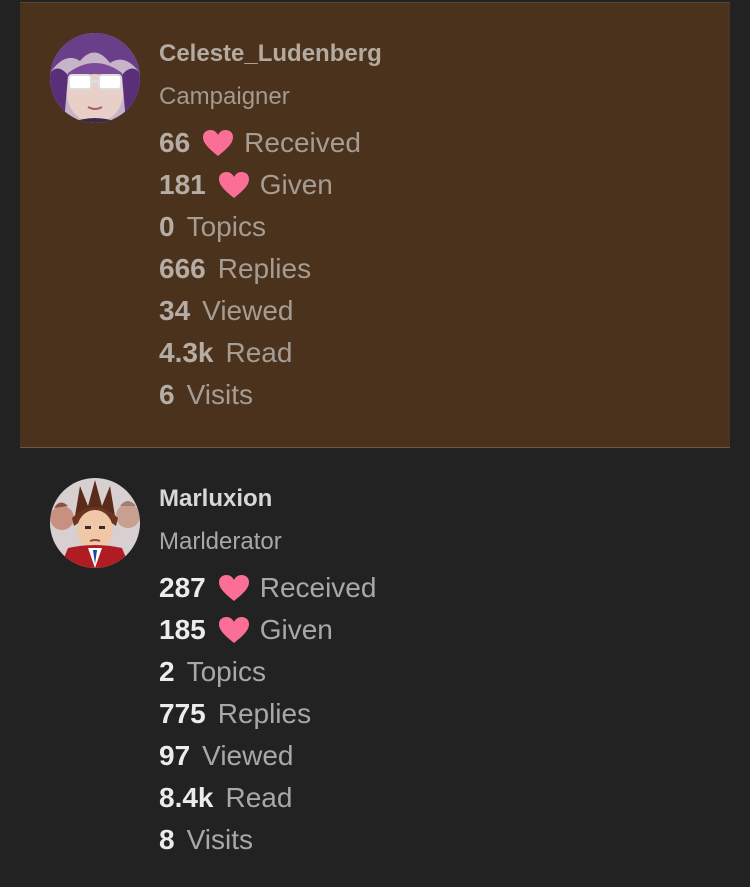  I want to click on stat-read: 8.4k Read, so click(267, 798).